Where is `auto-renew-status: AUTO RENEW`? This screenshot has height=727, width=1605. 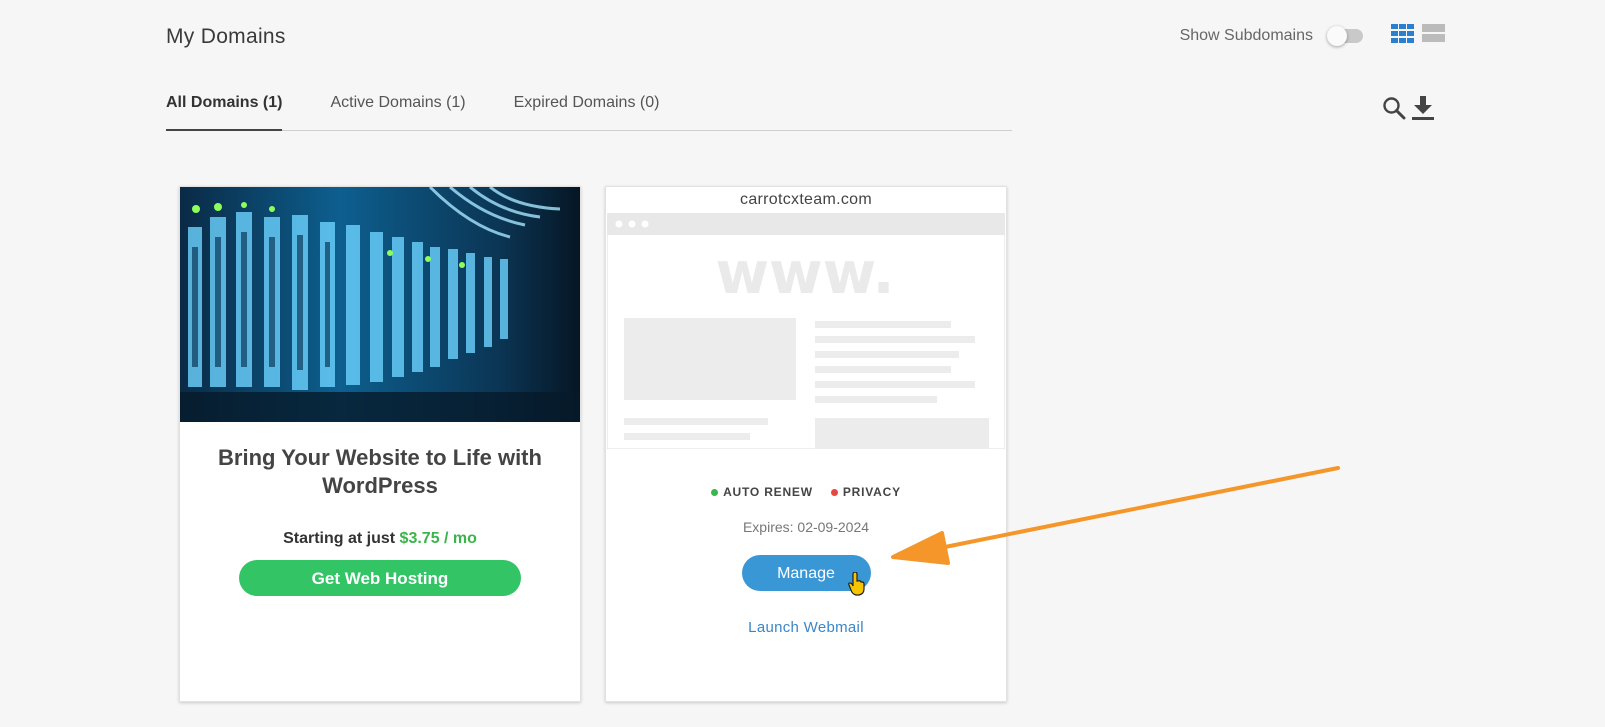 auto-renew-status: AUTO RENEW is located at coordinates (762, 492).